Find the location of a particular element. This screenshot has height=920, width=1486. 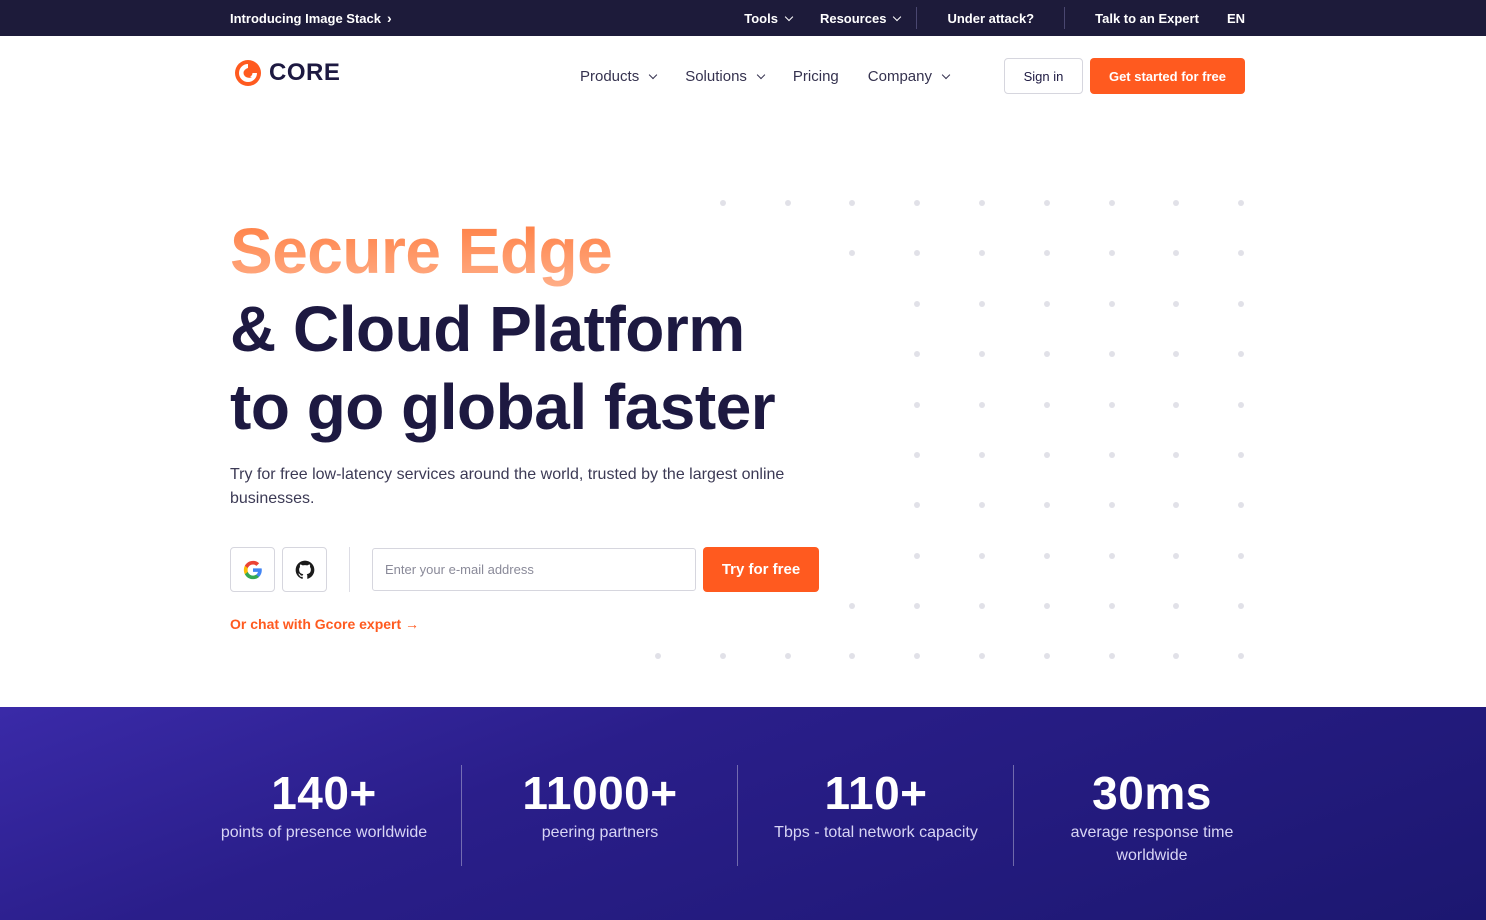

main-nav: Products Solutions Pricing Company is located at coordinates (779, 76).